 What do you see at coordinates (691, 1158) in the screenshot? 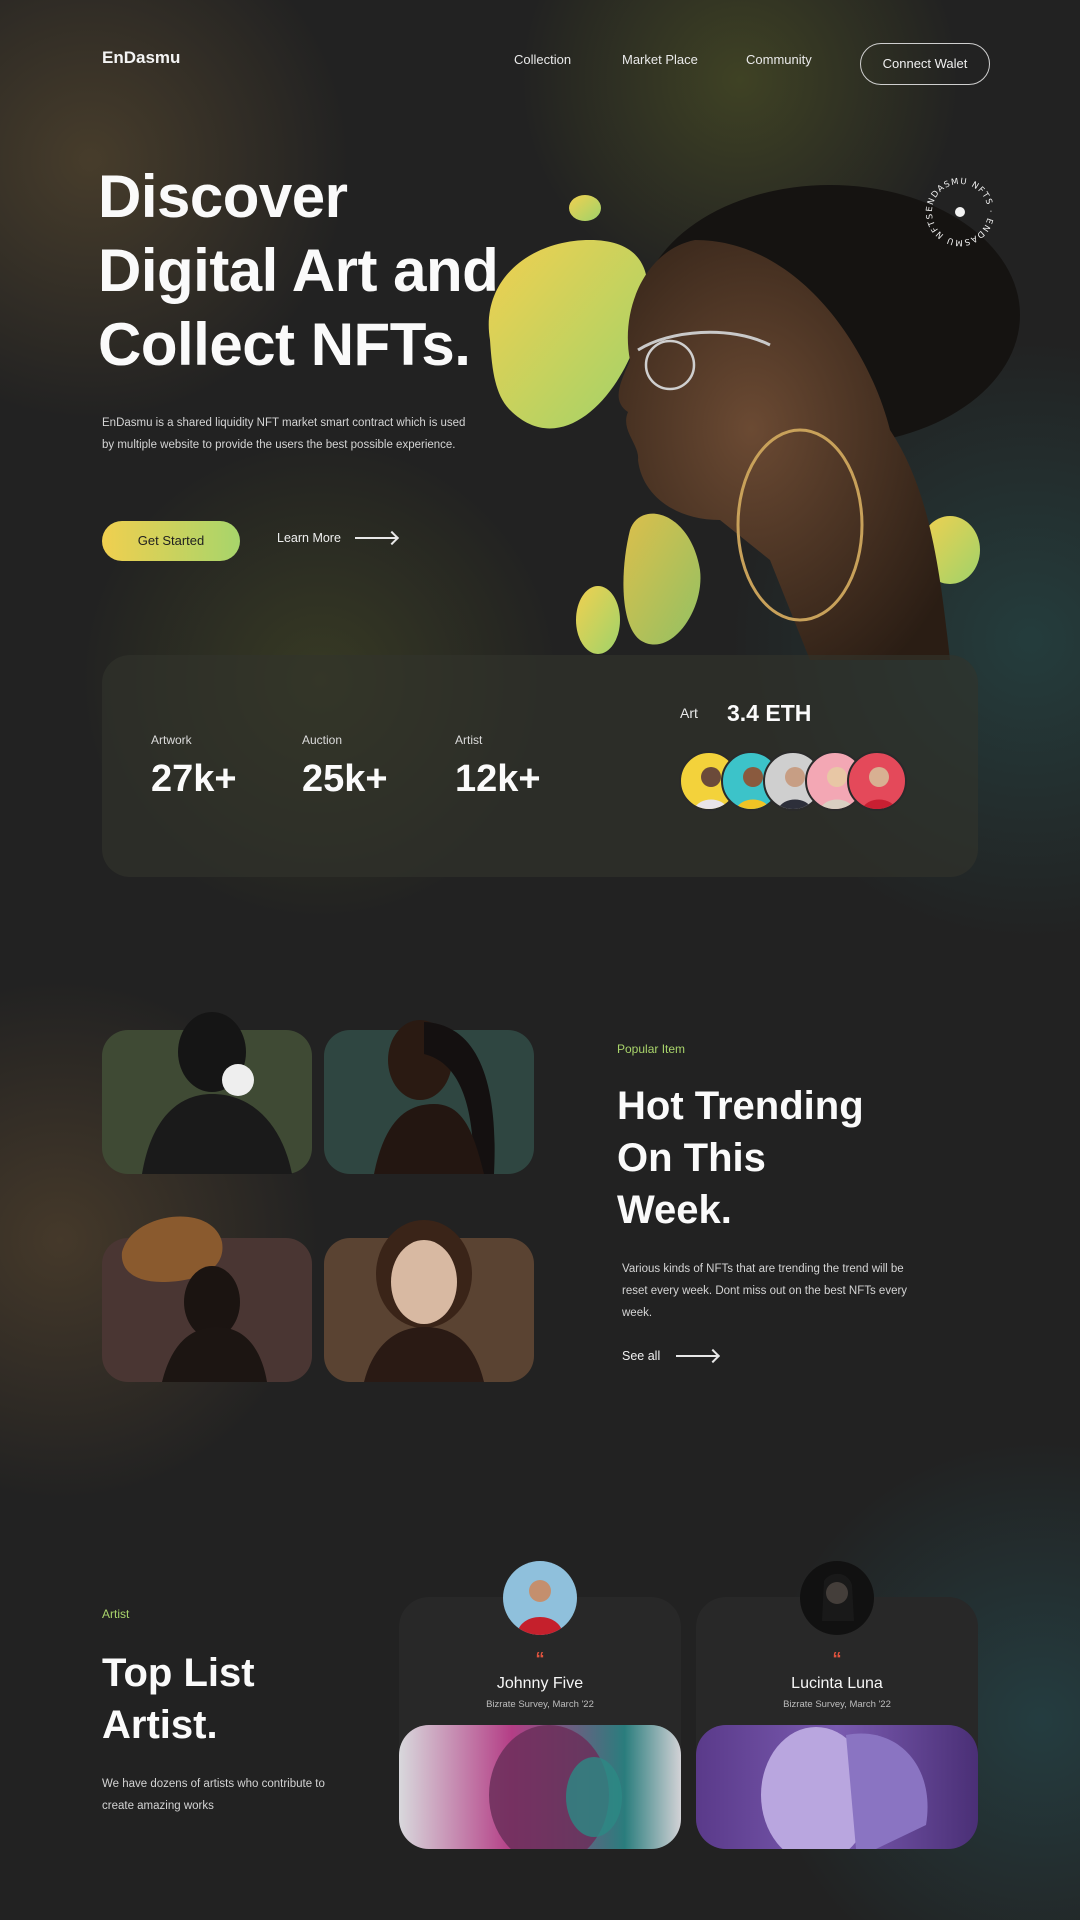
I see `trending-title-line: On This` at bounding box center [691, 1158].